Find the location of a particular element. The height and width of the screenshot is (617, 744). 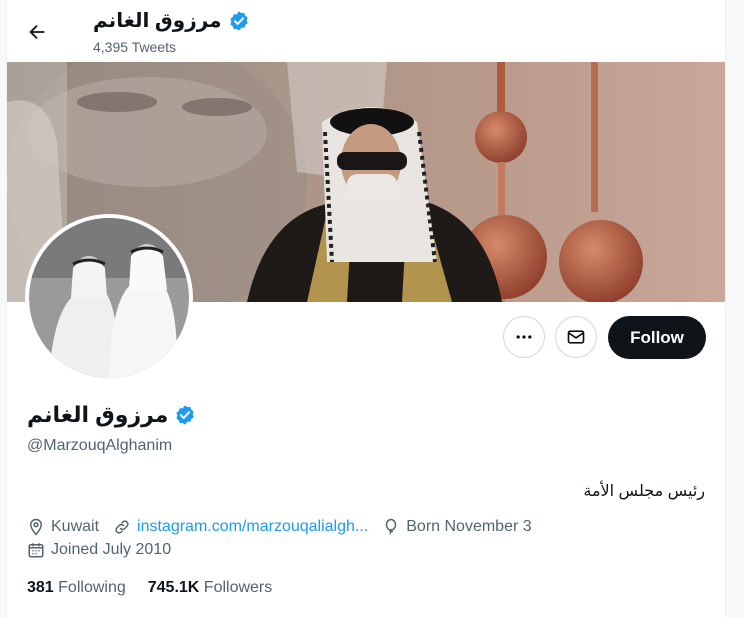

more-options-button is located at coordinates (524, 337).